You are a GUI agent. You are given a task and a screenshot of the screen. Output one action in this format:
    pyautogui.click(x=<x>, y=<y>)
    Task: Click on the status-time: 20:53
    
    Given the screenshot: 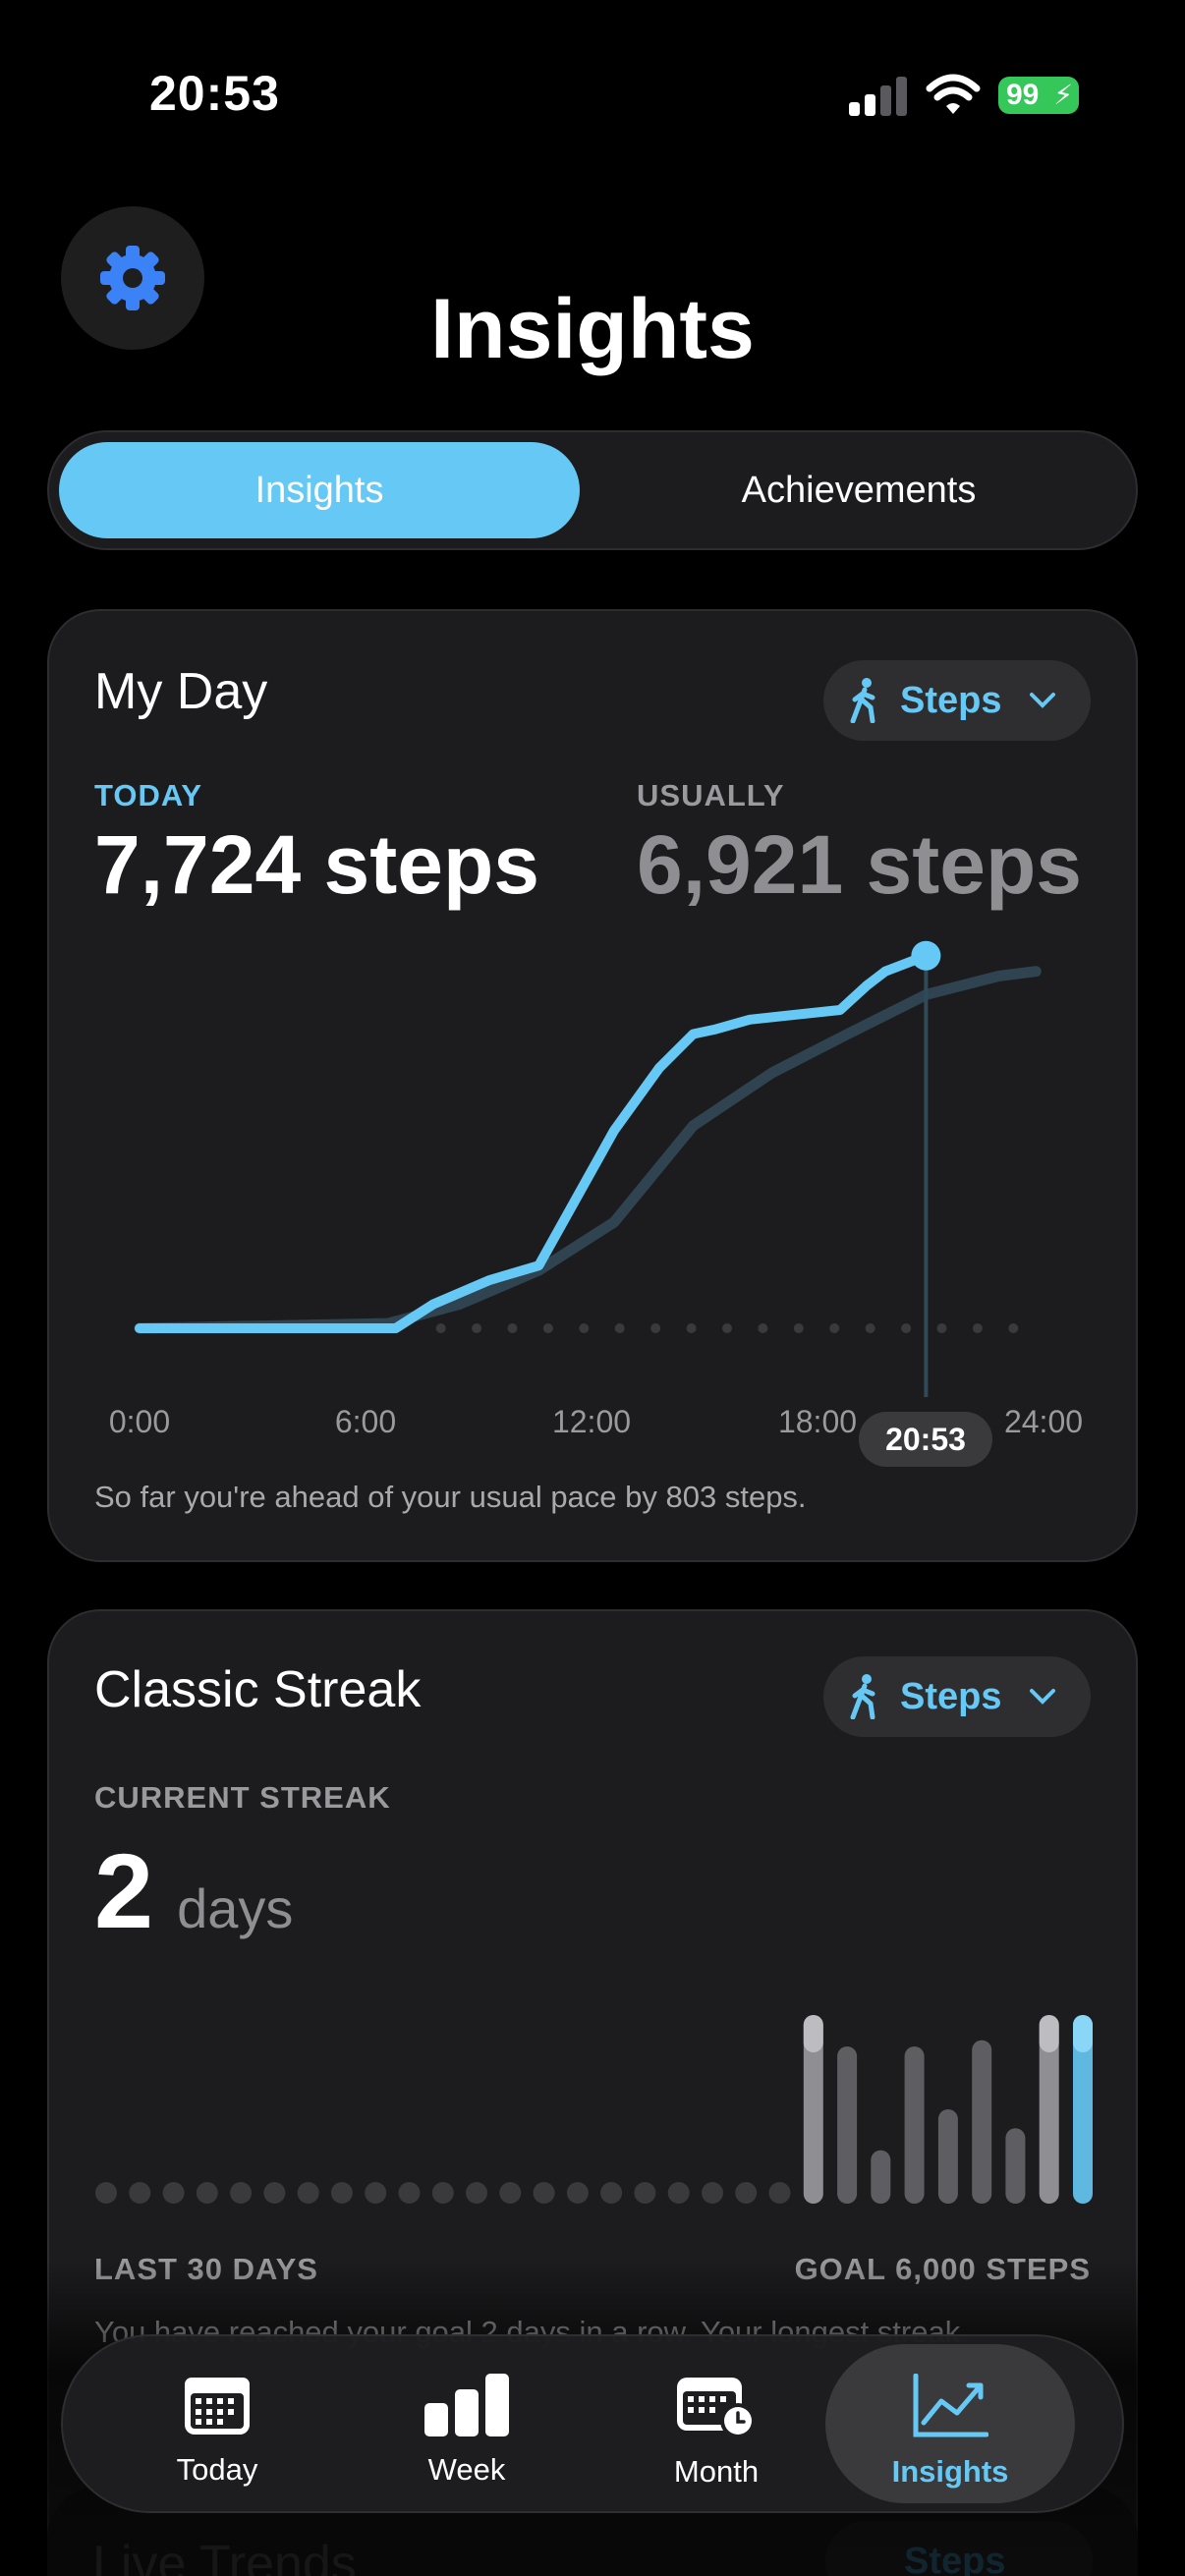 What is the action you would take?
    pyautogui.click(x=215, y=93)
    